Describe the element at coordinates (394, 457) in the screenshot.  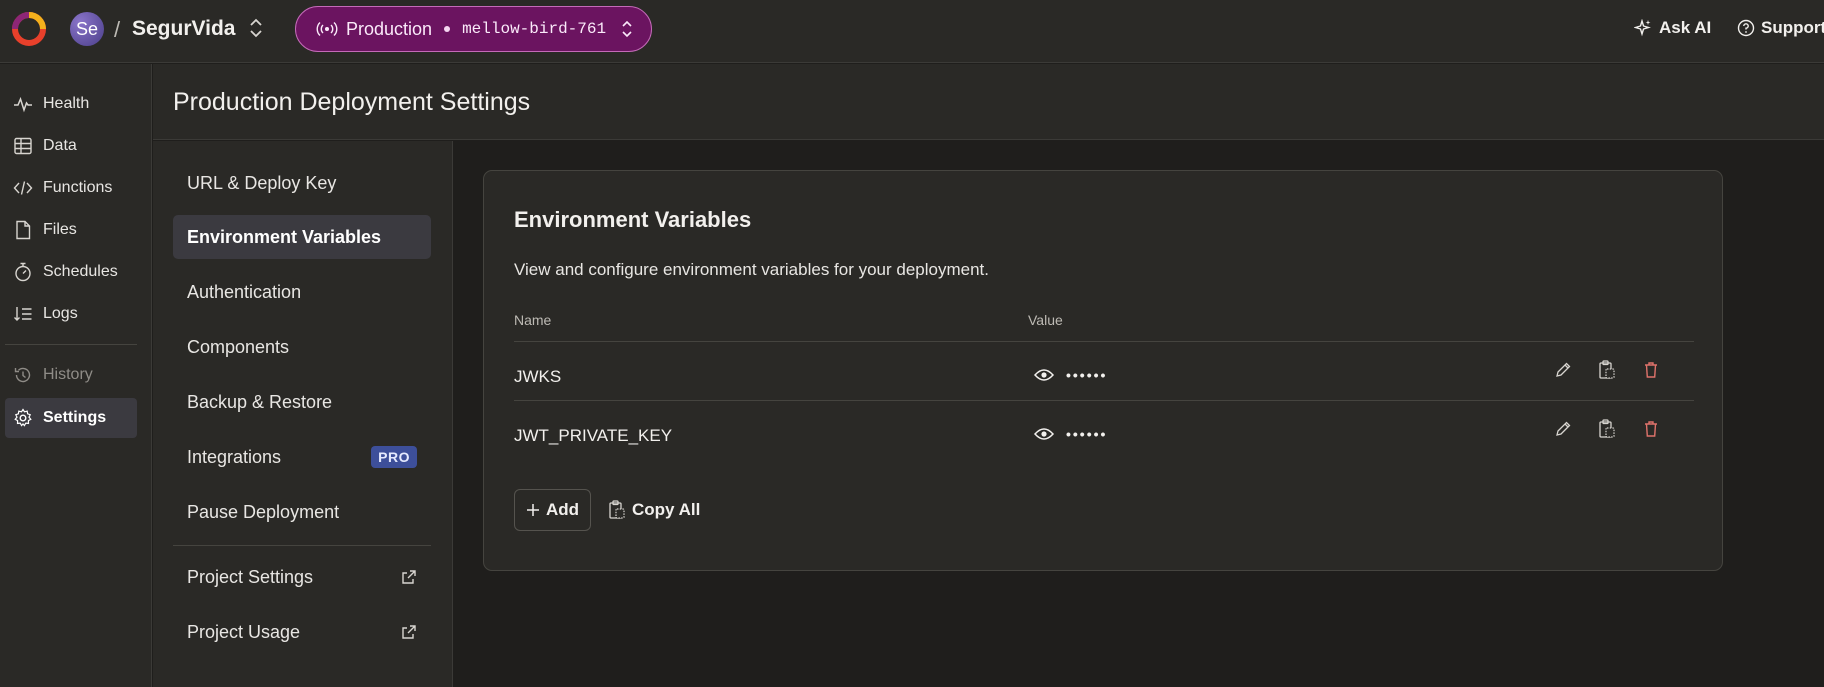
I see `pro-badge: PRO` at that location.